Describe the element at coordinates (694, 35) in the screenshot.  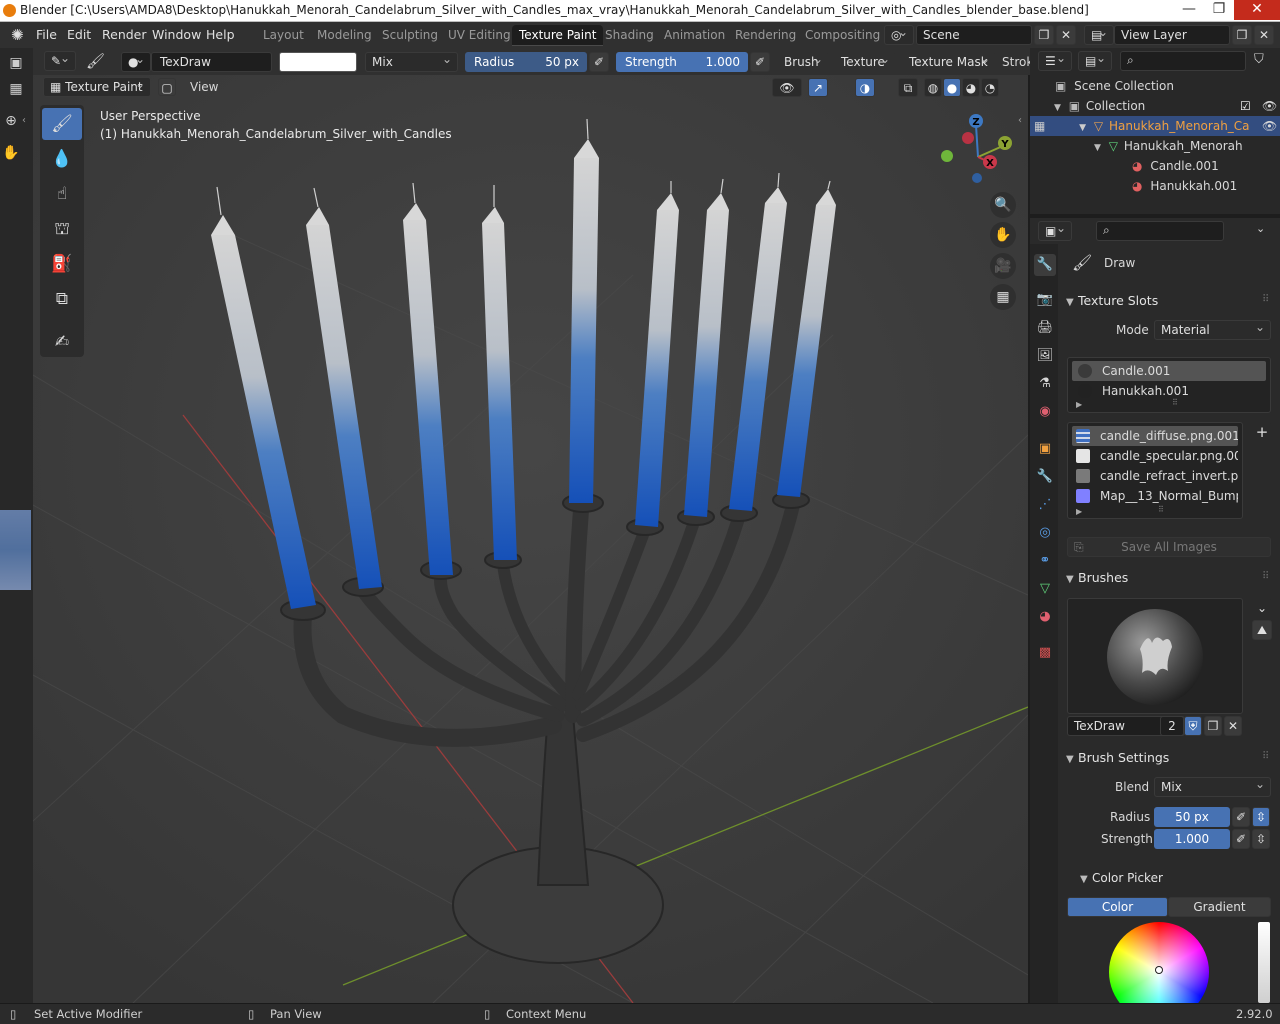
I see `tab-animation: Animation` at that location.